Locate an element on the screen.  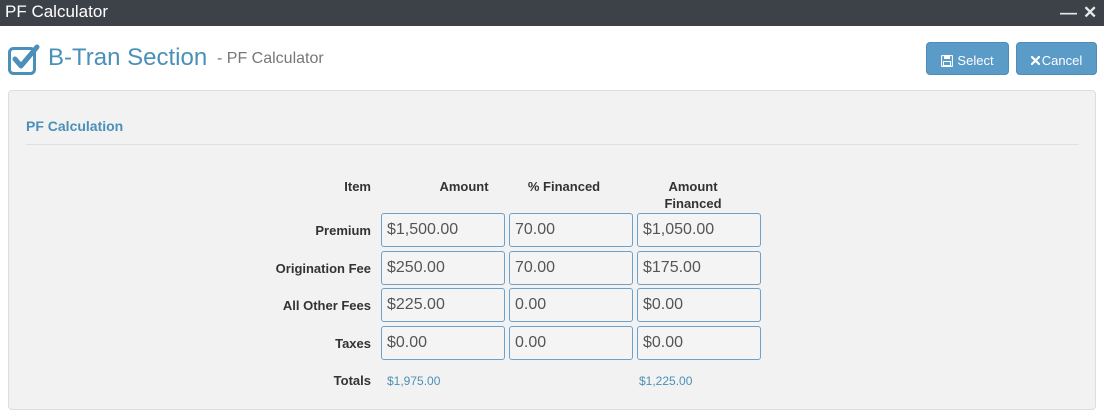
taxes-amount-field is located at coordinates (443, 343).